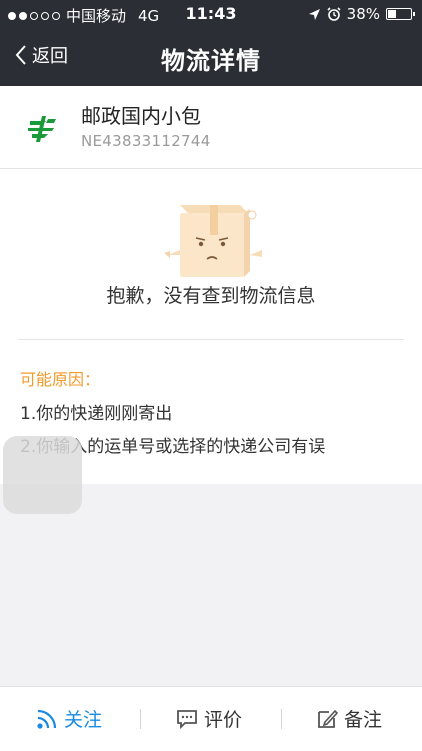 This screenshot has height=751, width=422. I want to click on reasons-title: 可能原因：, so click(60, 379).